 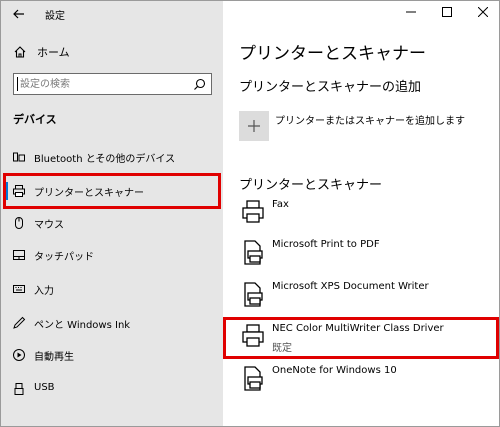 What do you see at coordinates (199, 84) in the screenshot?
I see `search-icon` at bounding box center [199, 84].